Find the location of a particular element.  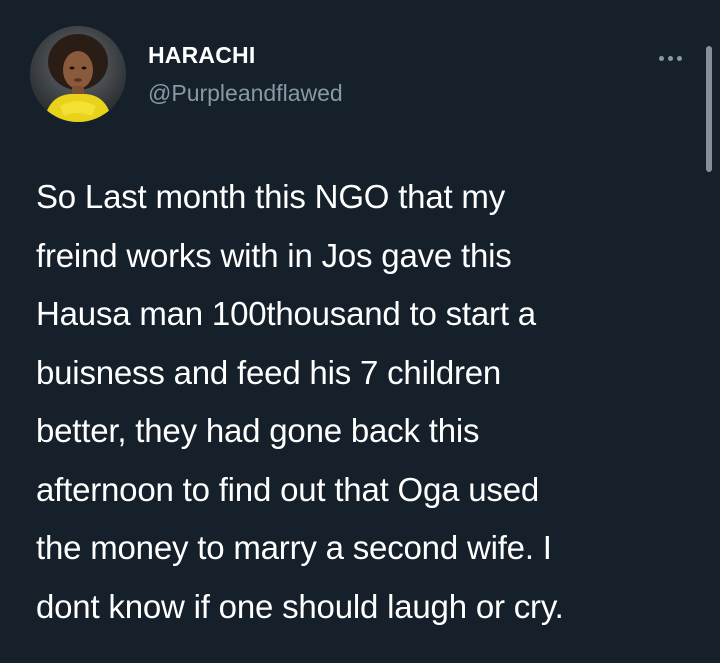

more-options-button is located at coordinates (670, 58).